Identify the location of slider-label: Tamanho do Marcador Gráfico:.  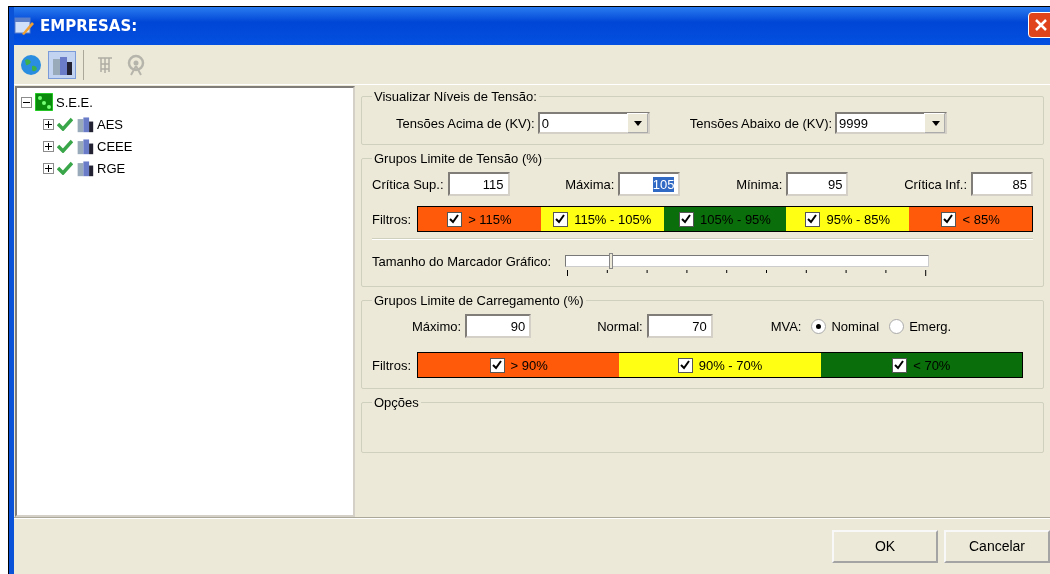
(462, 261).